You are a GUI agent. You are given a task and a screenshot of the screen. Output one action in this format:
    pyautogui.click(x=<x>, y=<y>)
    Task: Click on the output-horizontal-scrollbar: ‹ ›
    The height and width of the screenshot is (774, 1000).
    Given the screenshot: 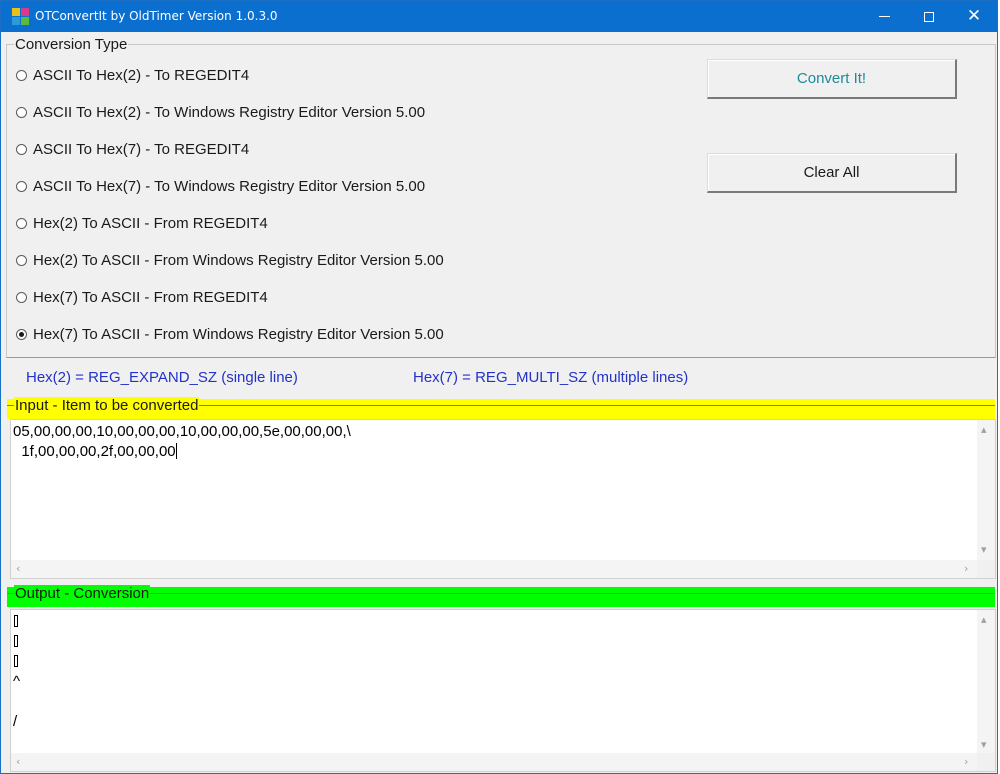 What is the action you would take?
    pyautogui.click(x=494, y=762)
    